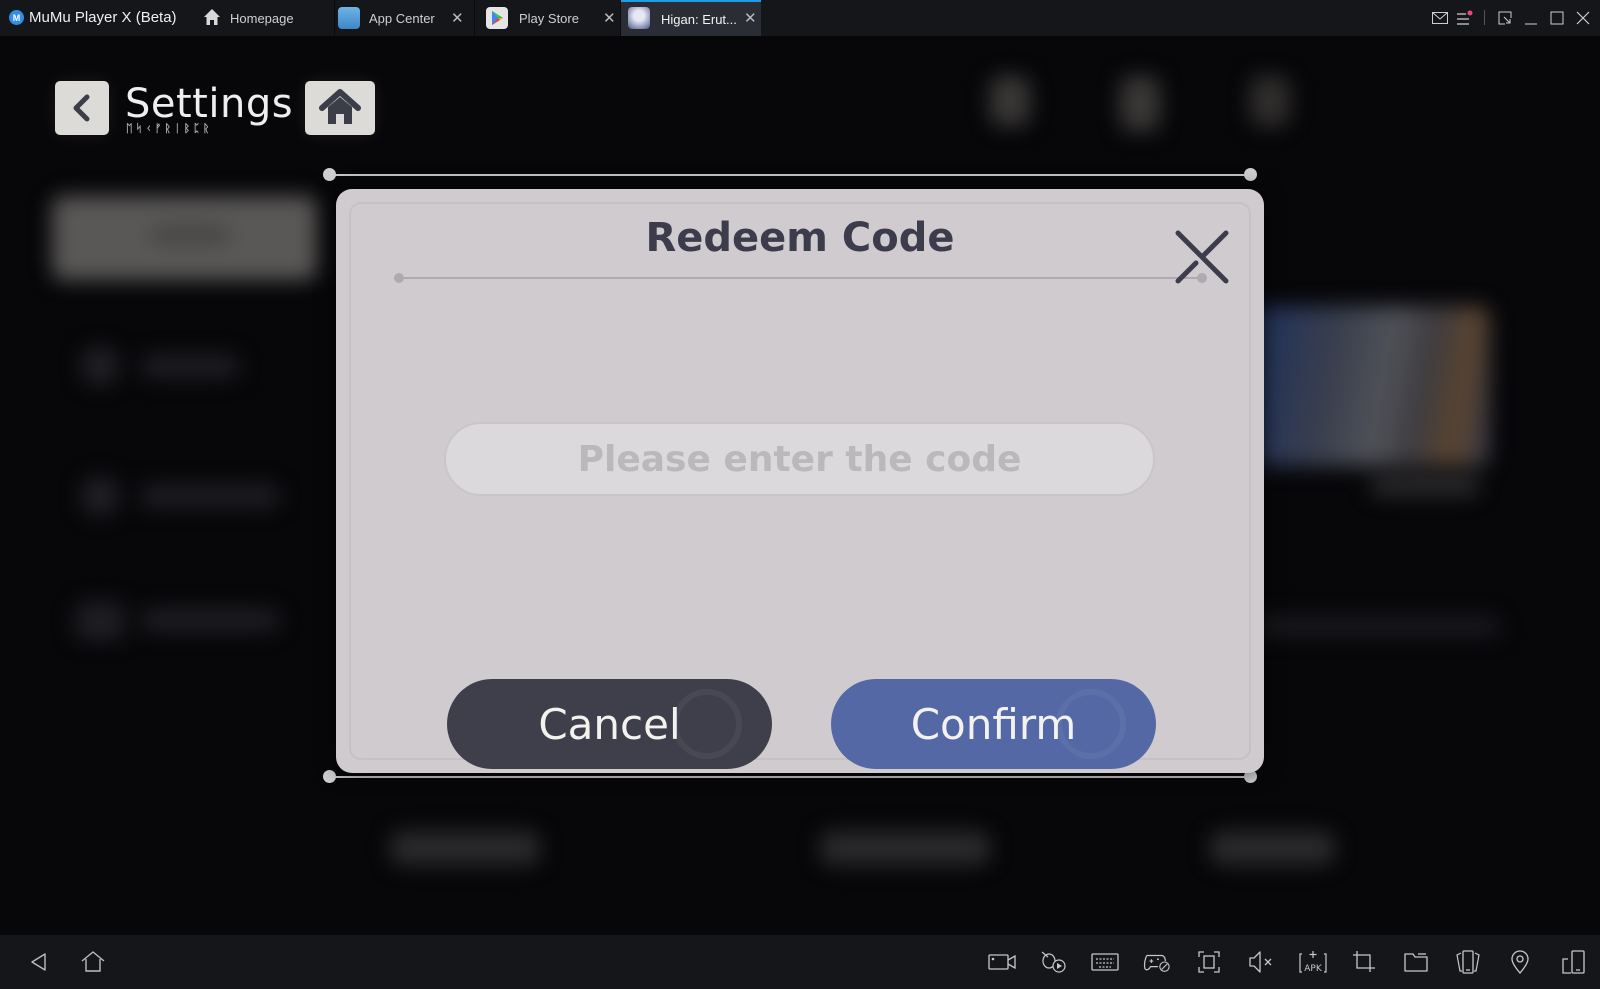 The width and height of the screenshot is (1600, 989). I want to click on cancel-button: Cancel, so click(609, 724).